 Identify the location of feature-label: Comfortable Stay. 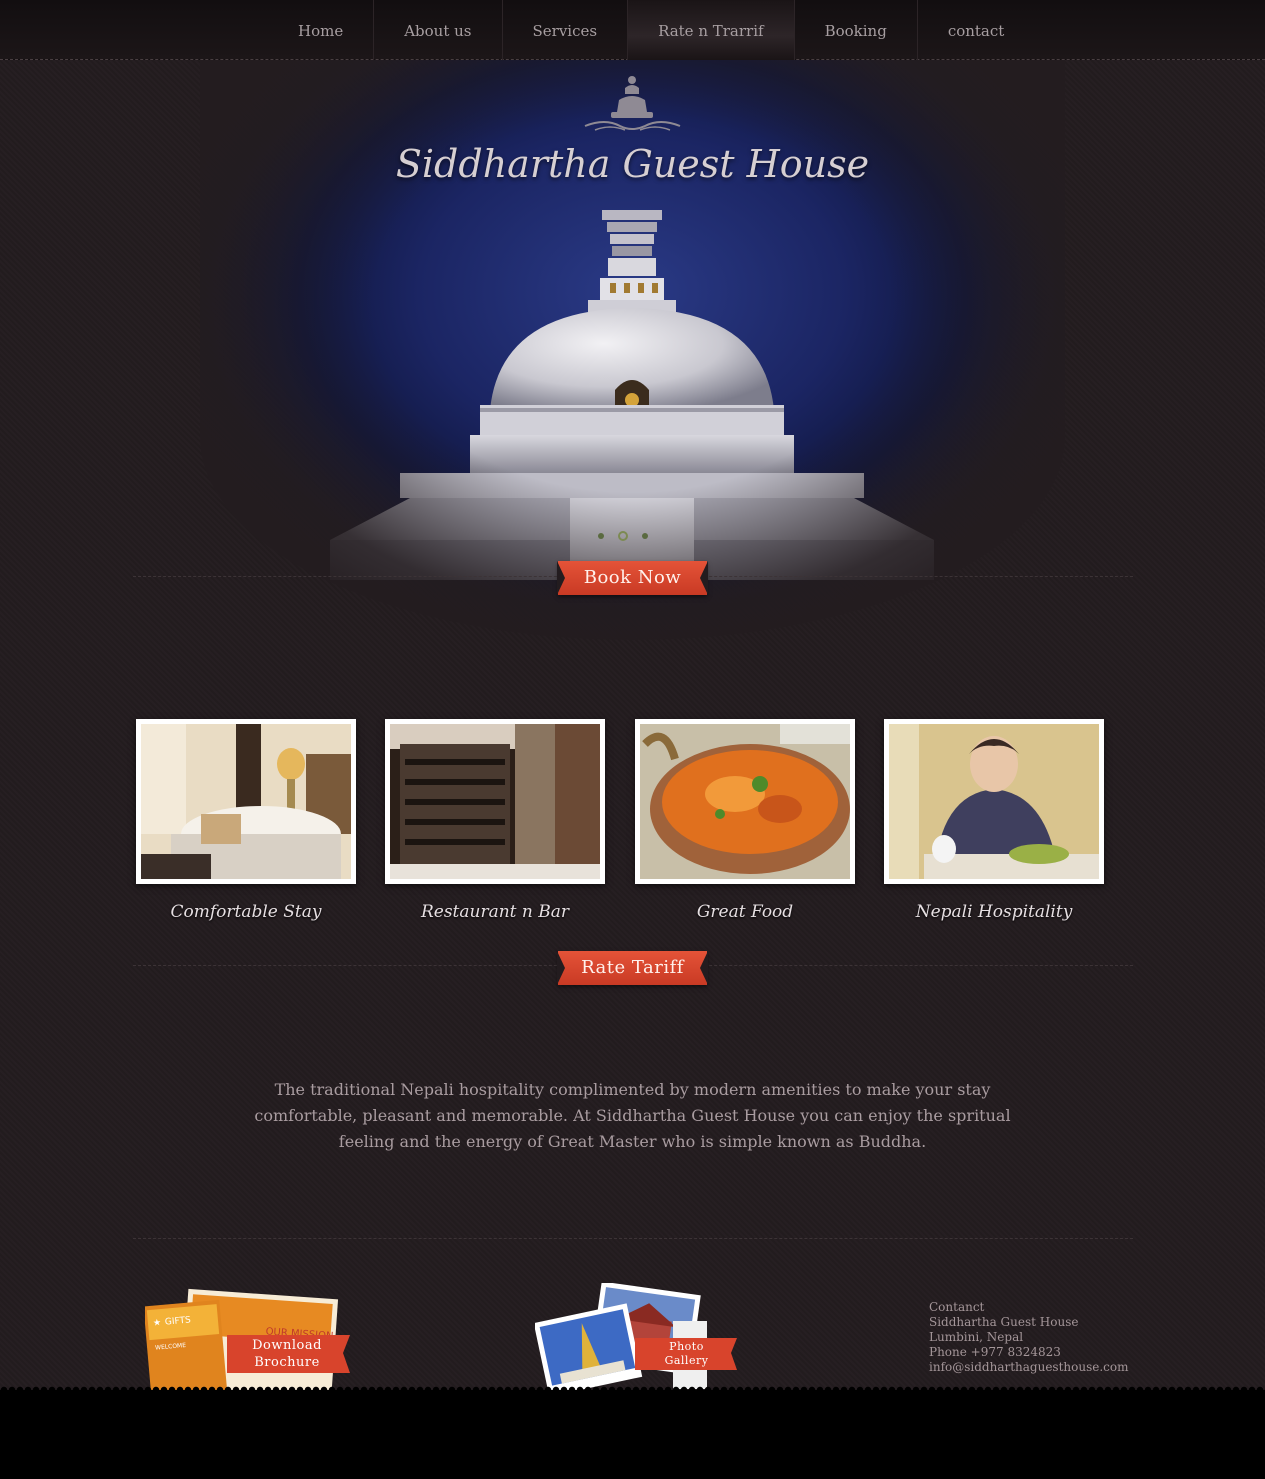
(246, 912).